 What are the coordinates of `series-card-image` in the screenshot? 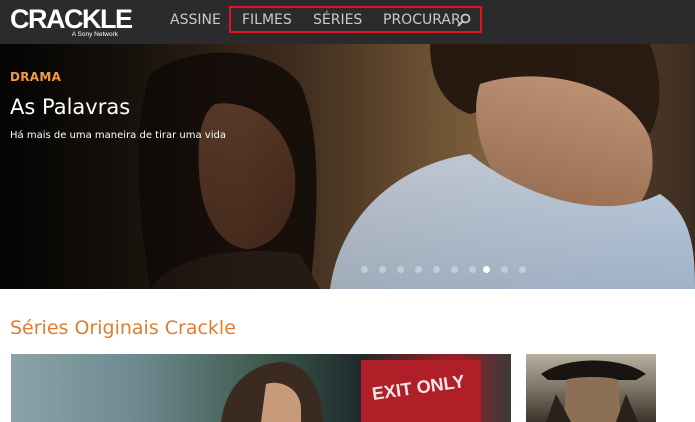 It's located at (593, 391).